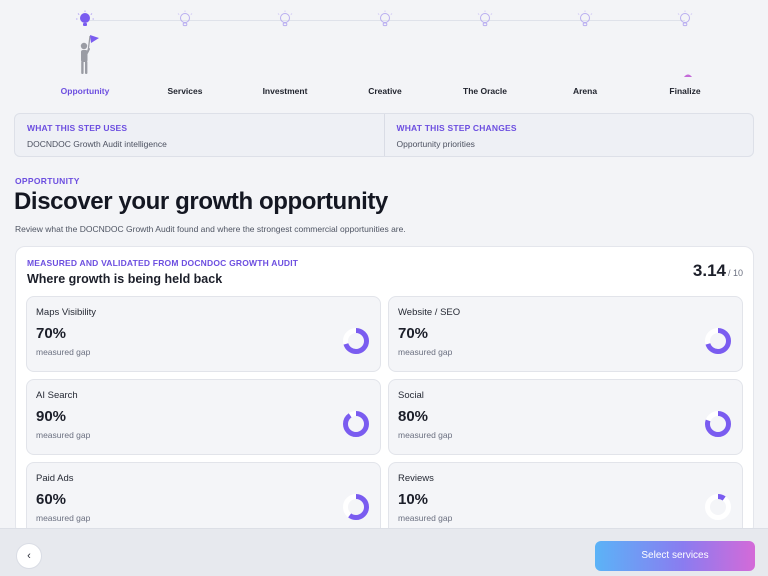 This screenshot has height=576, width=768. Describe the element at coordinates (485, 53) in the screenshot. I see `step-the-oracle: The Oracle` at that location.